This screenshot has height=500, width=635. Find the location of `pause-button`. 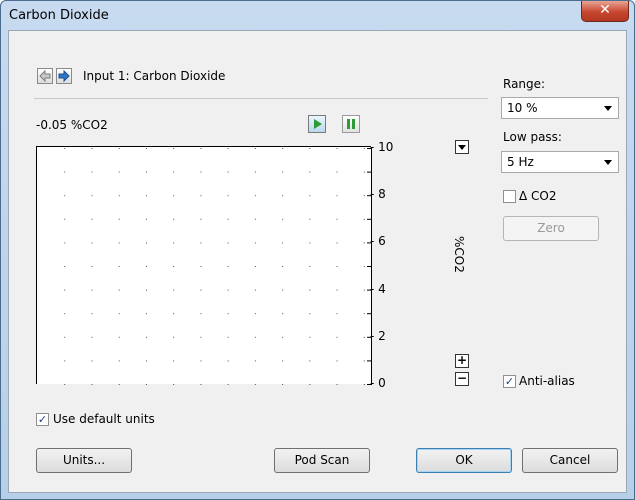

pause-button is located at coordinates (351, 124).